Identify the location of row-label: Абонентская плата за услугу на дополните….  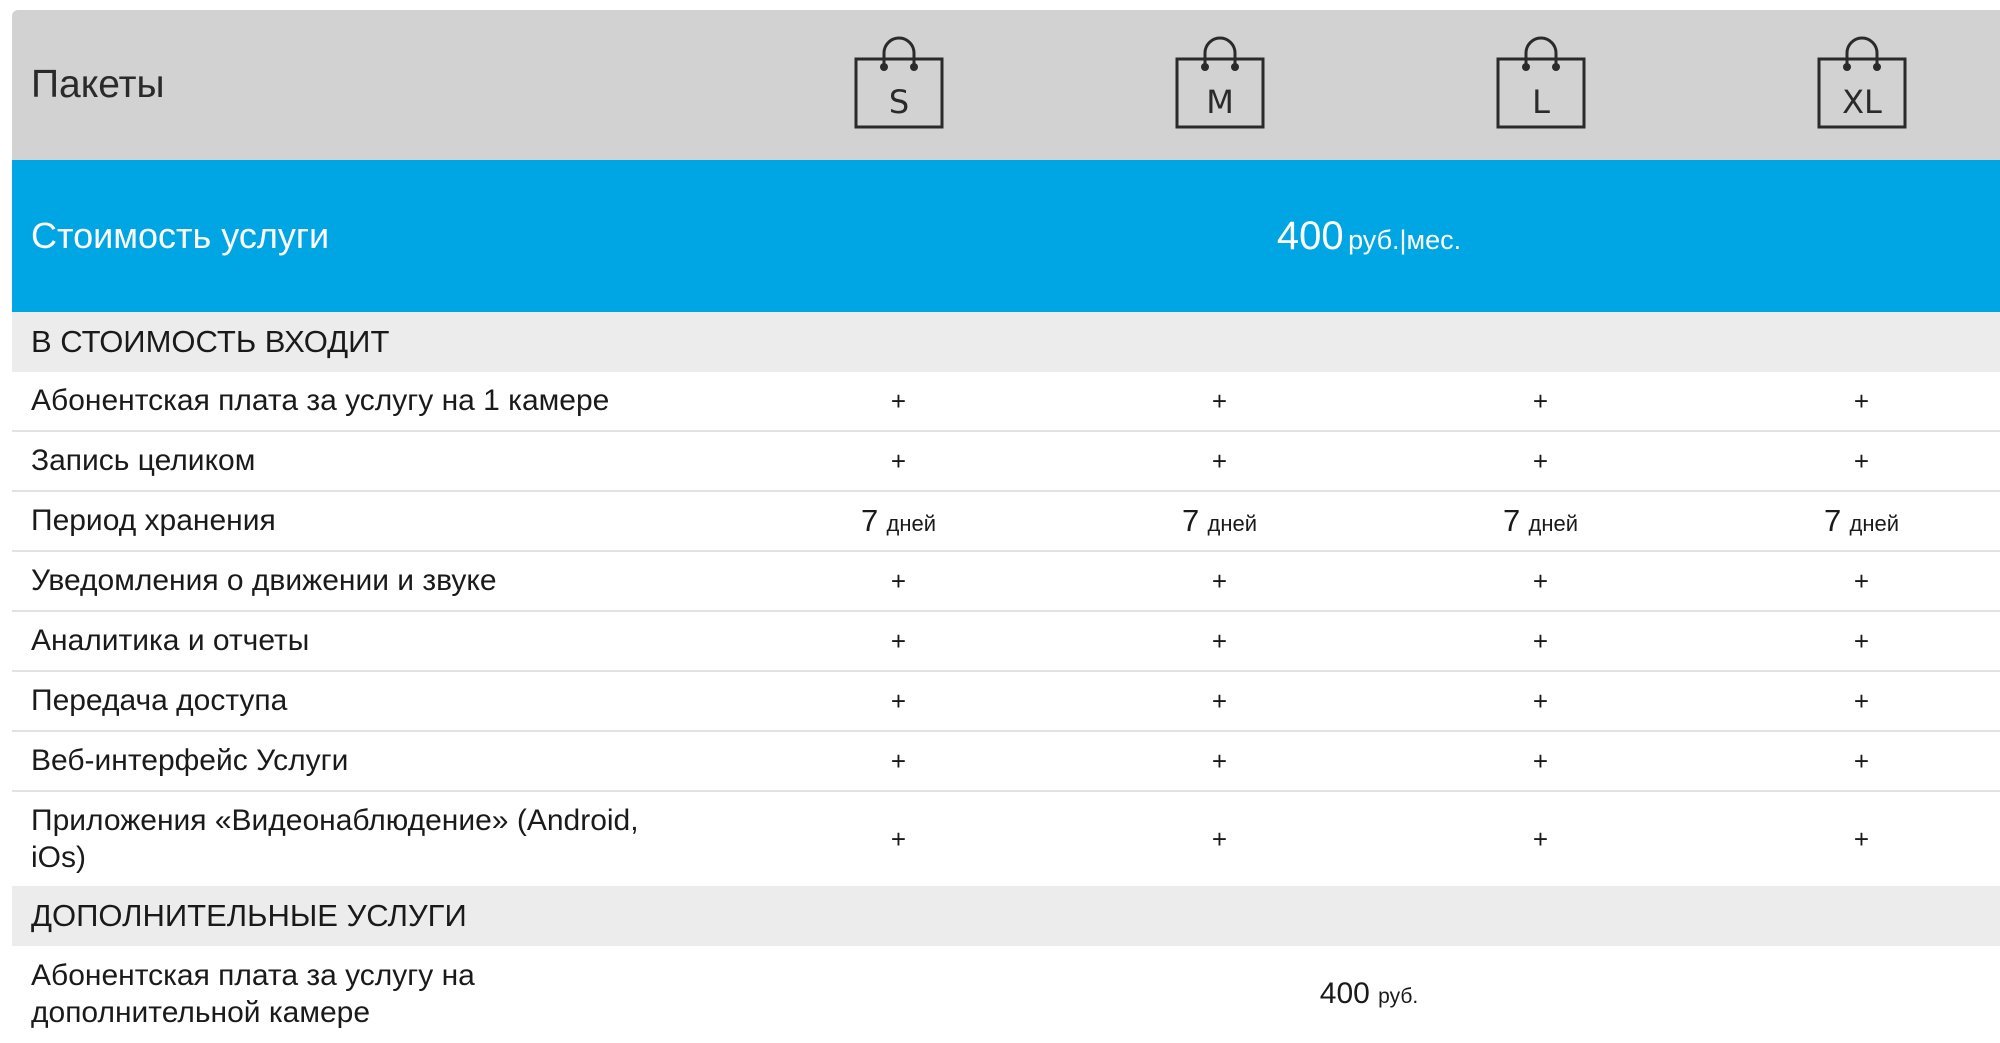
(253, 994).